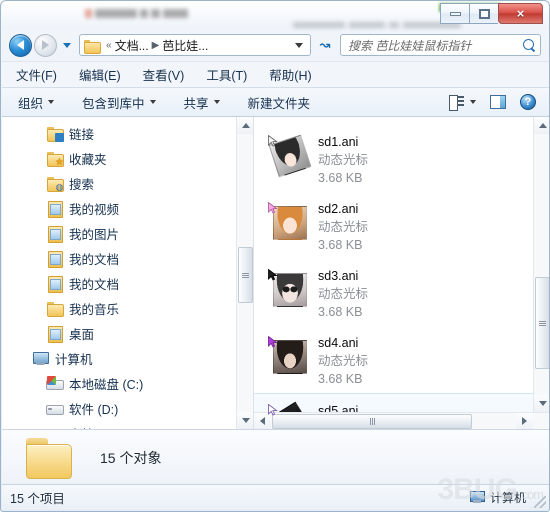 The height and width of the screenshot is (512, 550). I want to click on preview-pane-icon, so click(498, 102).